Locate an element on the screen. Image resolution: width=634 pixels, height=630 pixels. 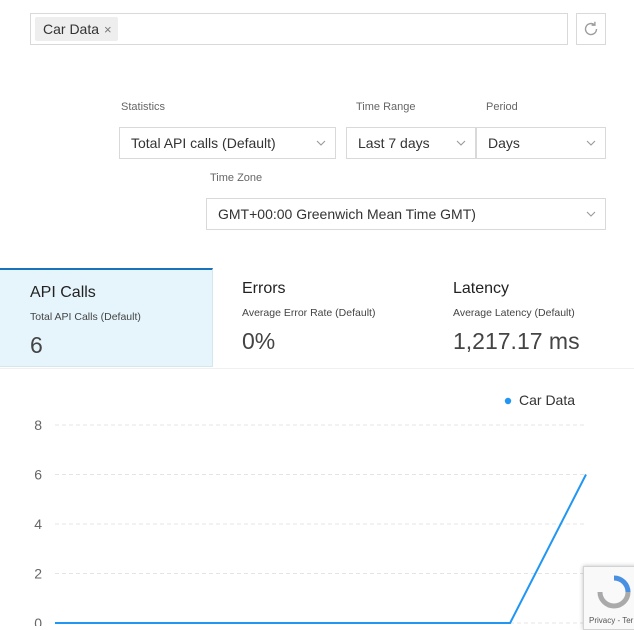
statistics-select: Total API calls (Default) is located at coordinates (227, 143).